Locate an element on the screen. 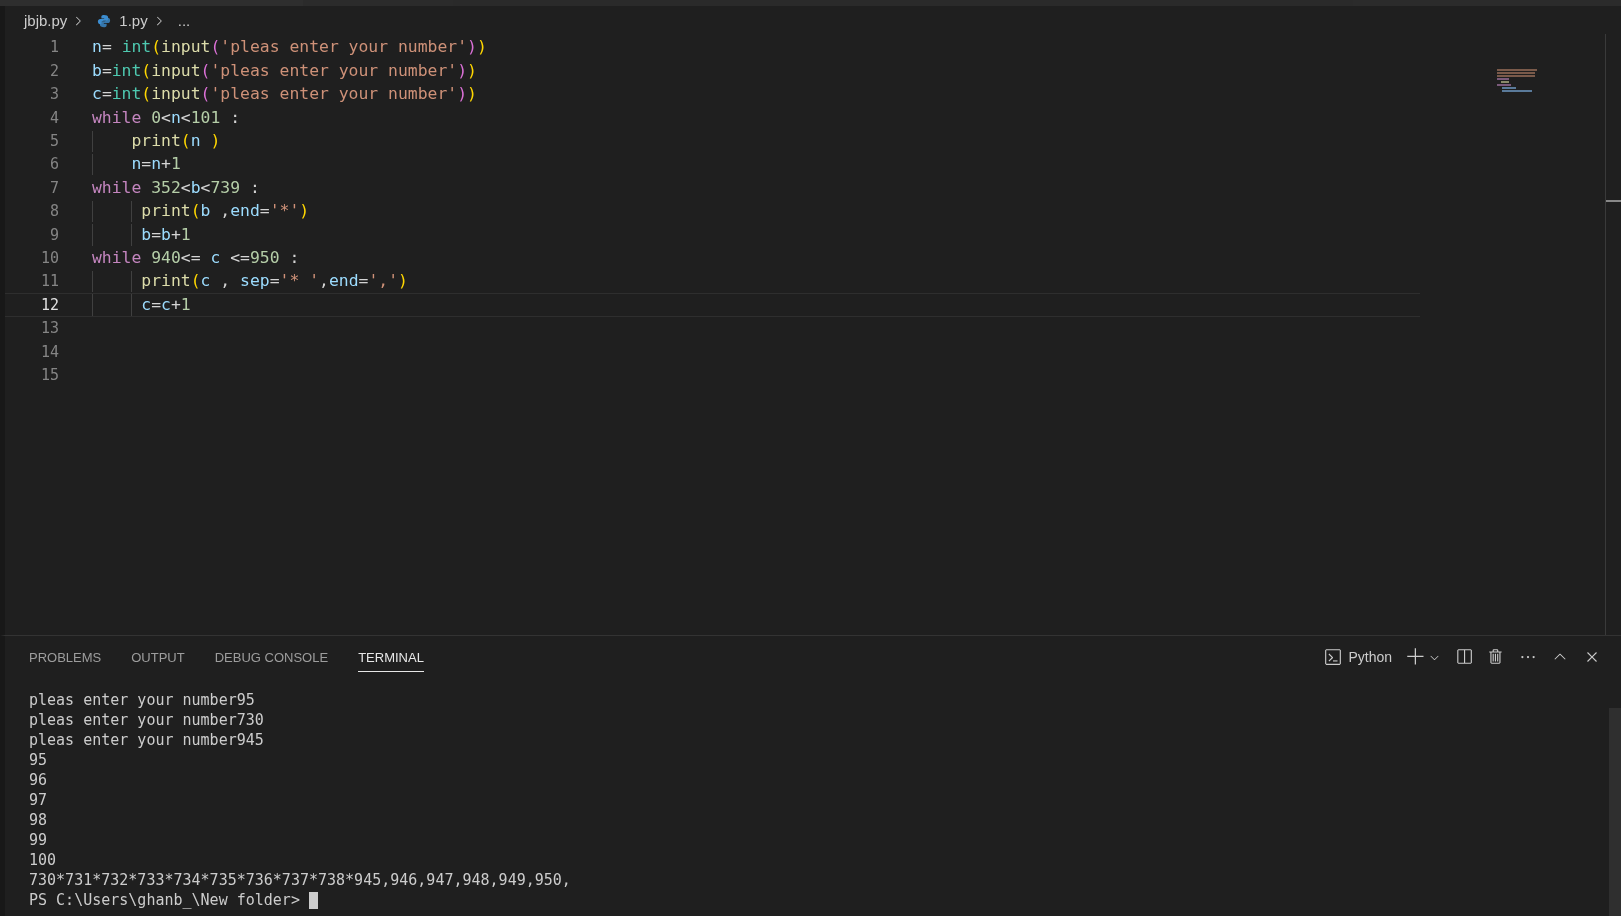  terminal-line: 98 is located at coordinates (38, 820).